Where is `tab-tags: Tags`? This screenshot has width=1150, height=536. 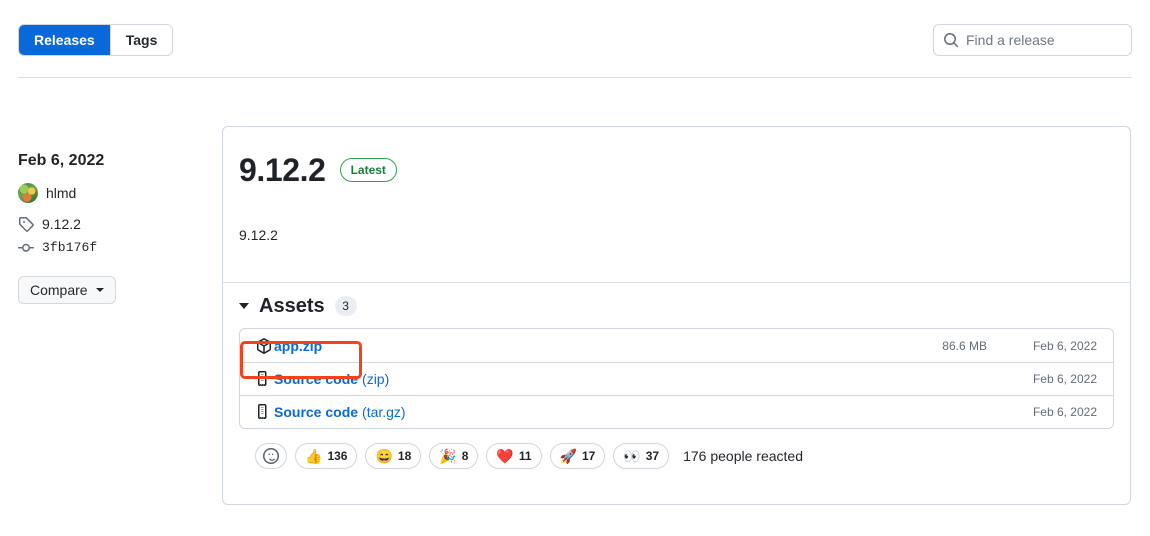 tab-tags: Tags is located at coordinates (141, 40).